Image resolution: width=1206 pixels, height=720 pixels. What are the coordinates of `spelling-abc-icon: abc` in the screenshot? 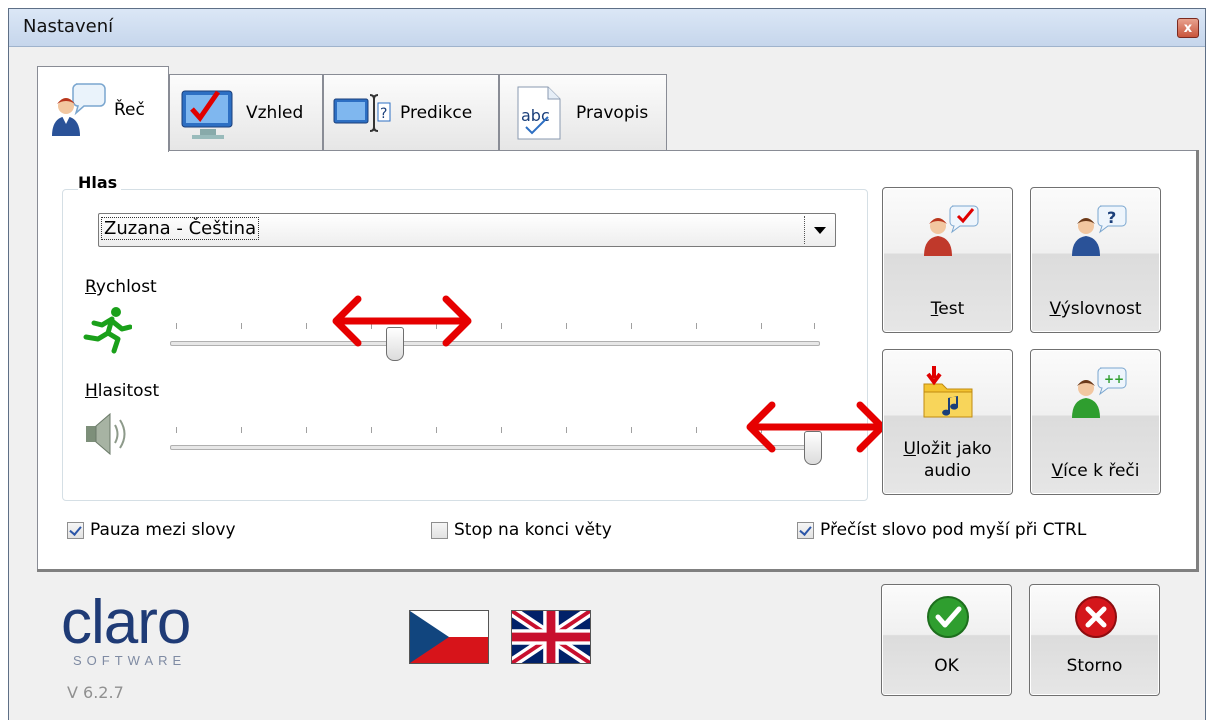 It's located at (539, 112).